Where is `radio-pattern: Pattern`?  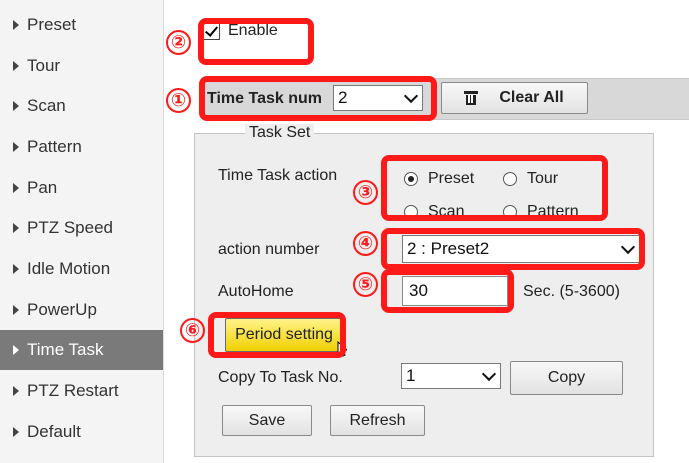 radio-pattern: Pattern is located at coordinates (541, 212).